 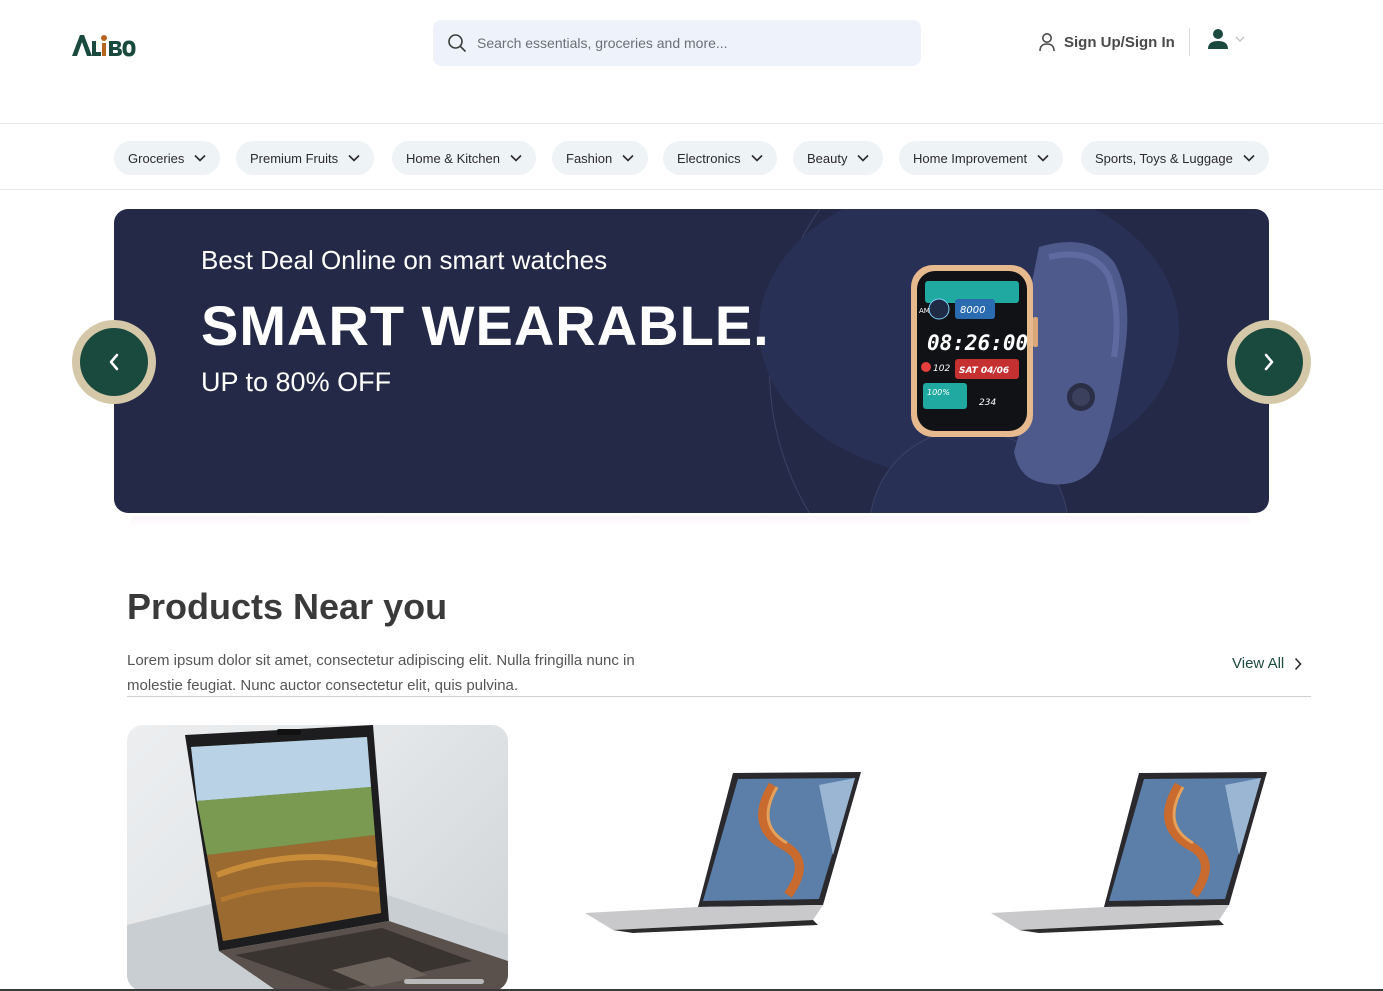 I want to click on horizontal-scrollbar, so click(x=444, y=981).